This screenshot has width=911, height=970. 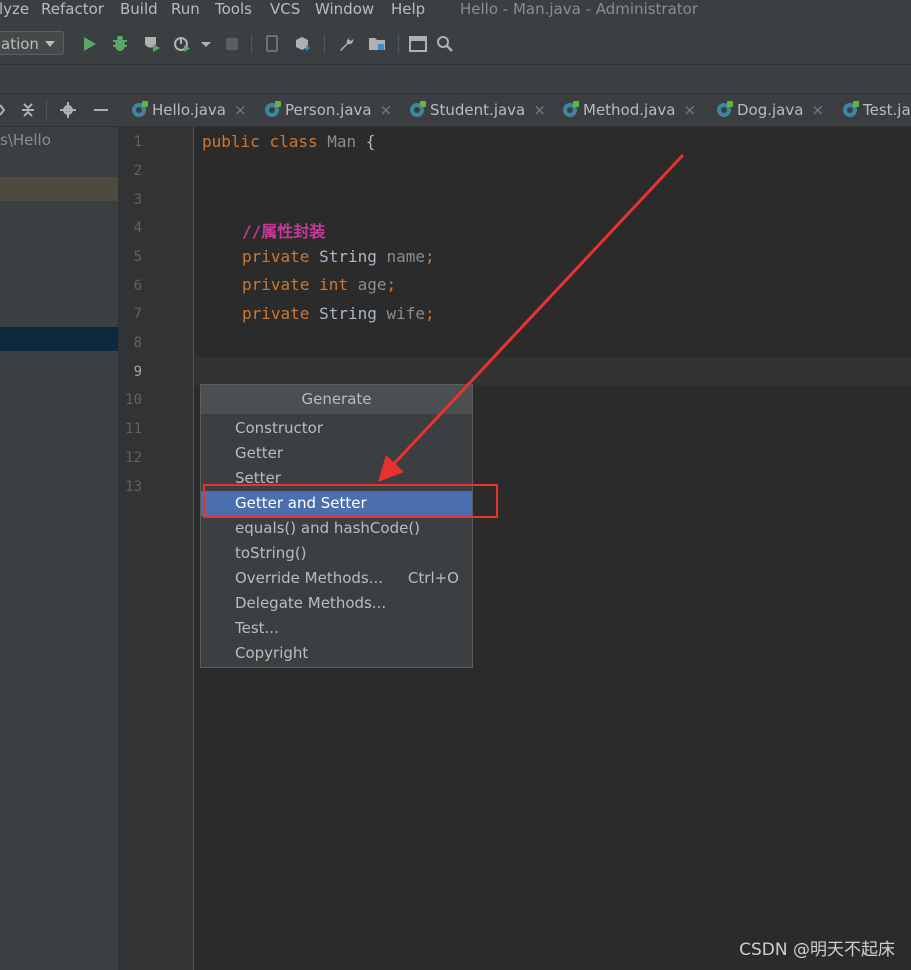 What do you see at coordinates (137, 286) in the screenshot?
I see `line-number: 6` at bounding box center [137, 286].